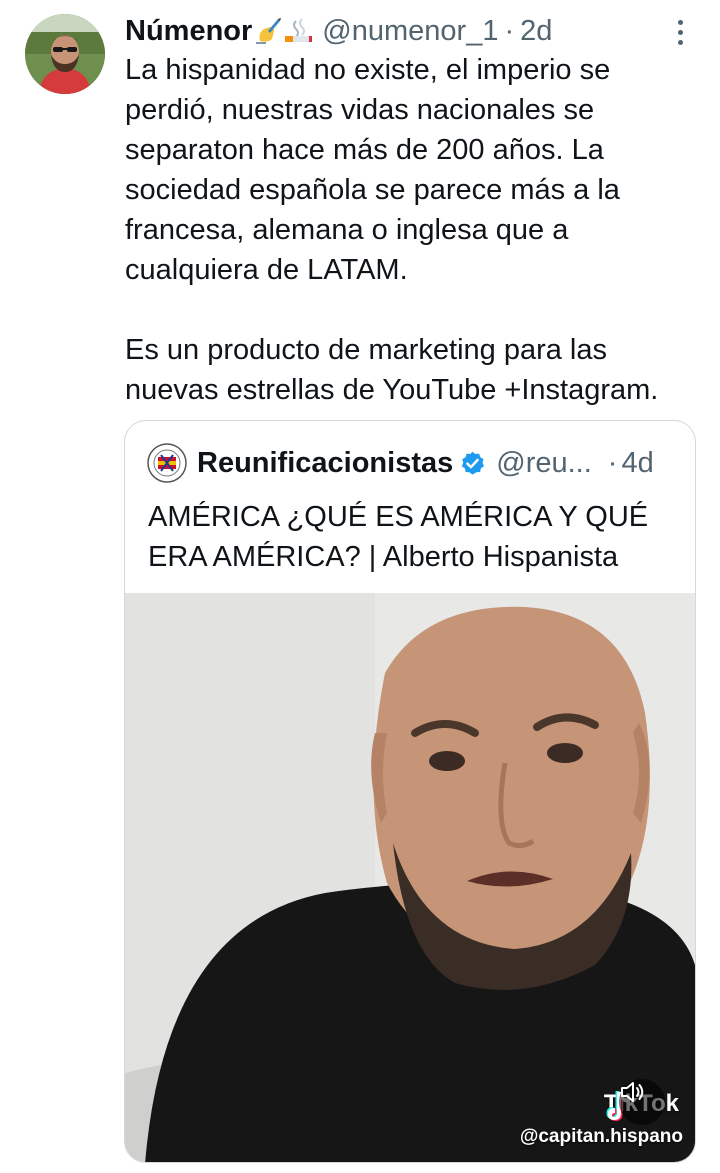 This screenshot has width=720, height=1173. What do you see at coordinates (632, 1092) in the screenshot?
I see `speaker-muted-icon` at bounding box center [632, 1092].